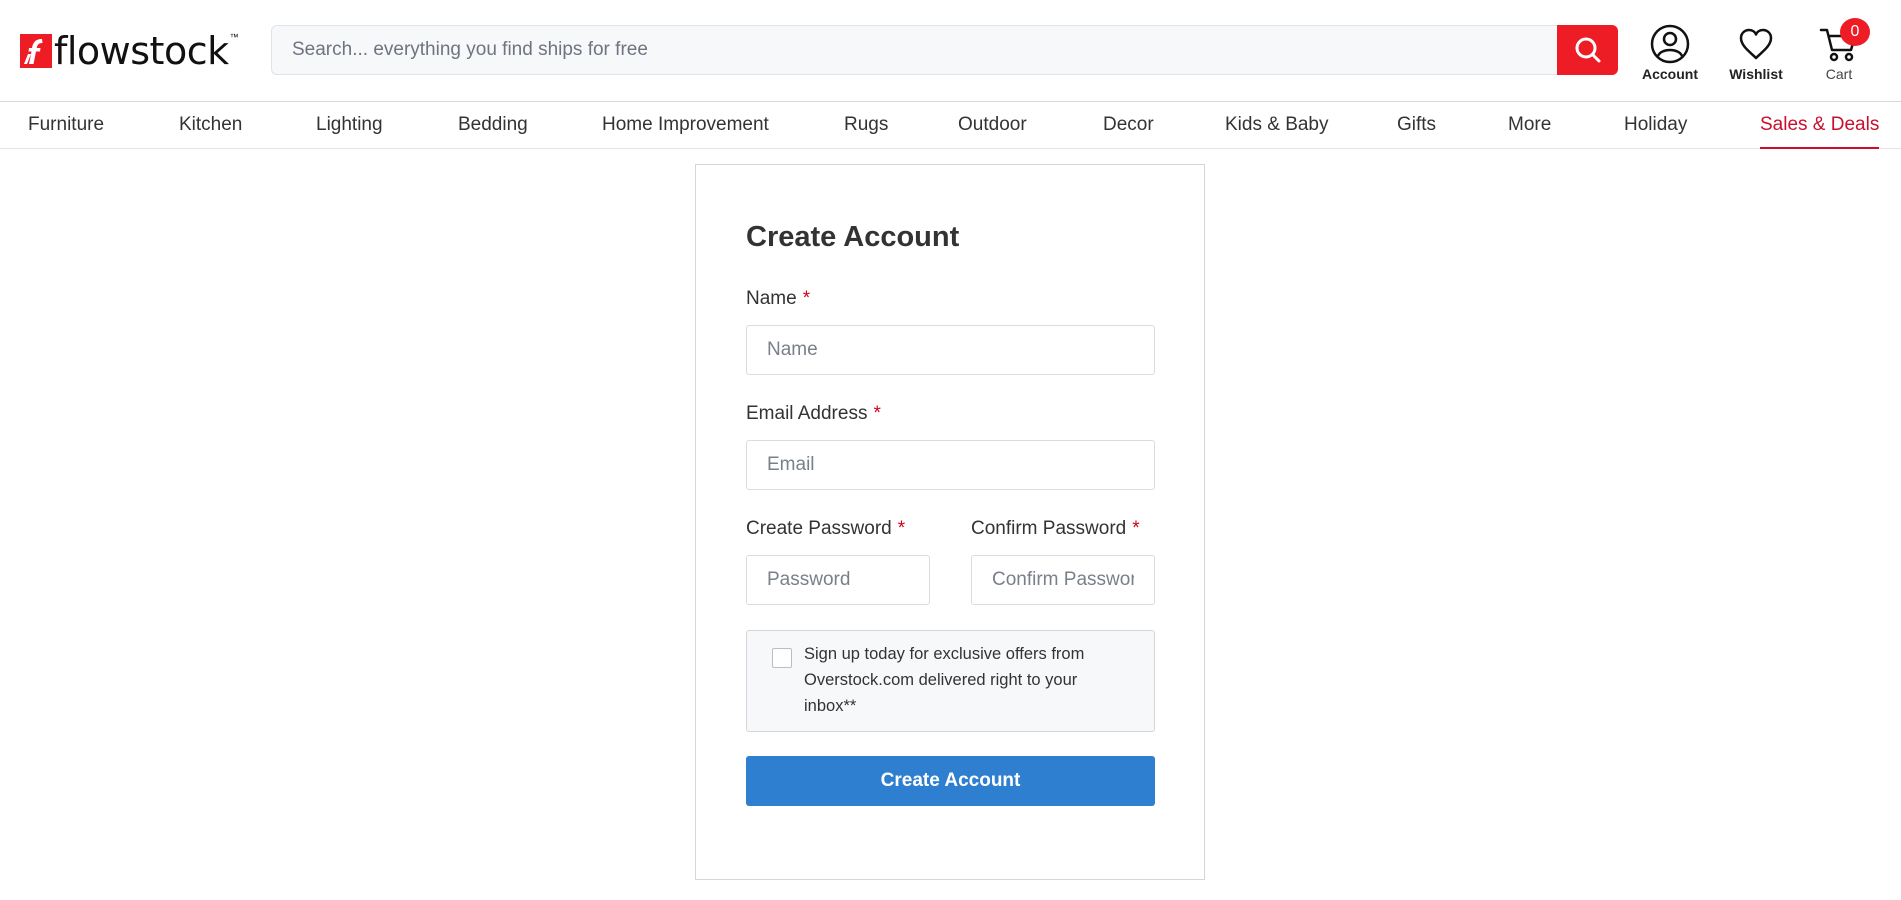 The image size is (1901, 900). Describe the element at coordinates (1655, 125) in the screenshot. I see `nav-item-holiday: Holiday` at that location.